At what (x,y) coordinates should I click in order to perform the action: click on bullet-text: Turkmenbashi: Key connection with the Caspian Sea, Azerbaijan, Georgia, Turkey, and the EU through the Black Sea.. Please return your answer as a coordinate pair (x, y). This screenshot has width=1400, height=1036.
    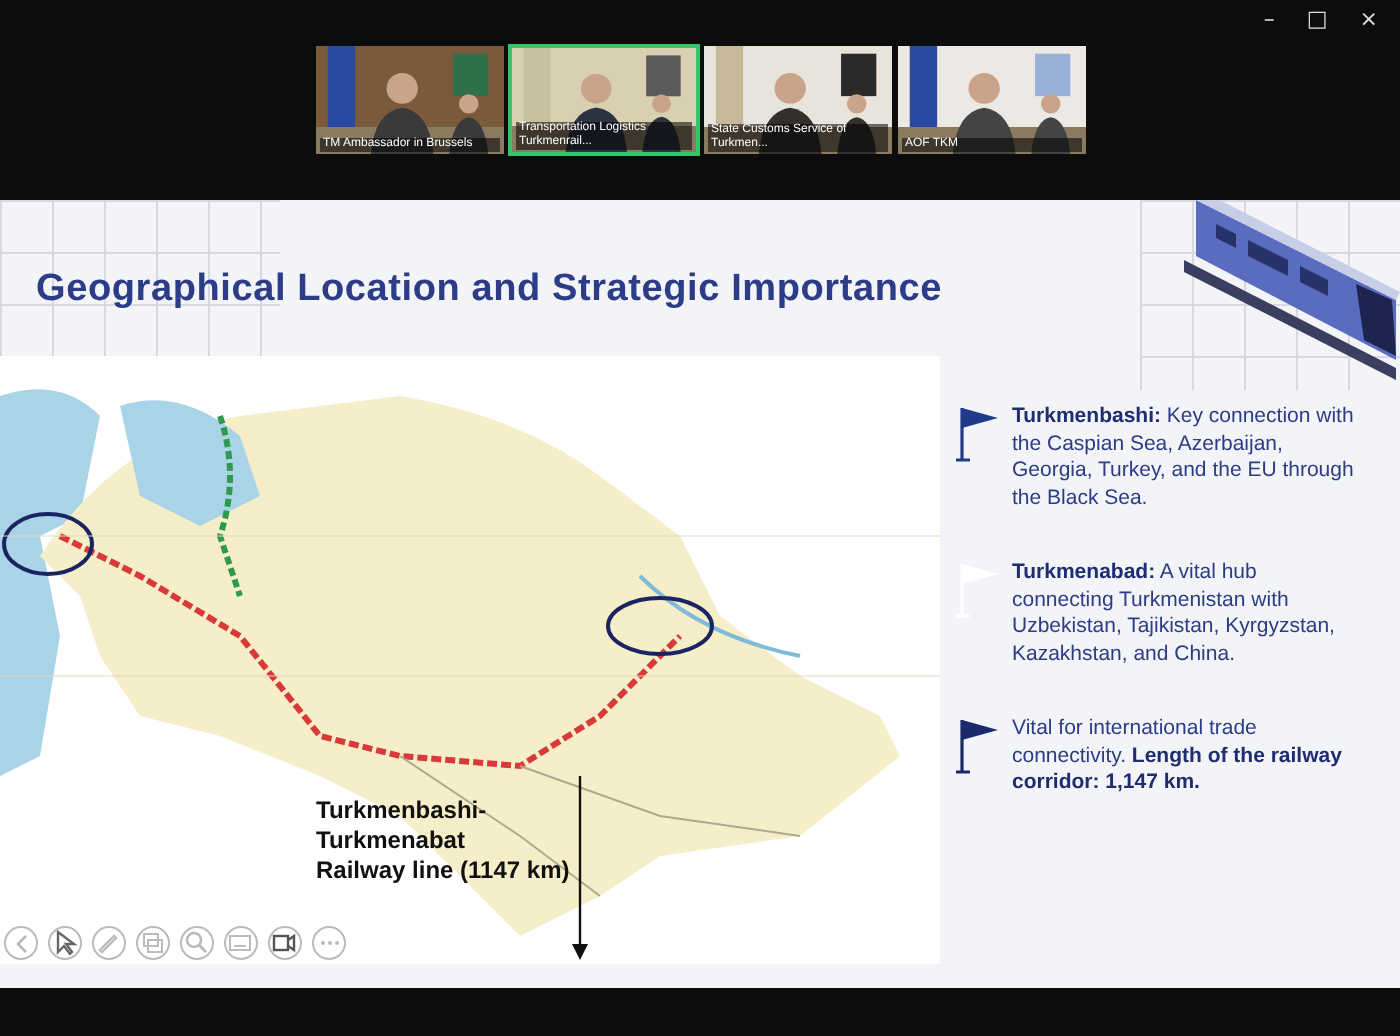
    Looking at the image, I should click on (1184, 458).